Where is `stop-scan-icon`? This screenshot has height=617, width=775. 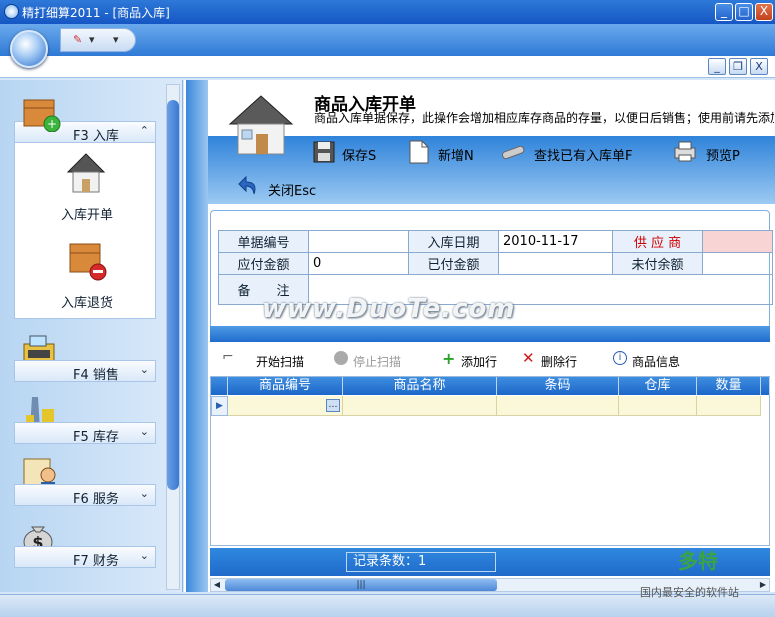 stop-scan-icon is located at coordinates (341, 358).